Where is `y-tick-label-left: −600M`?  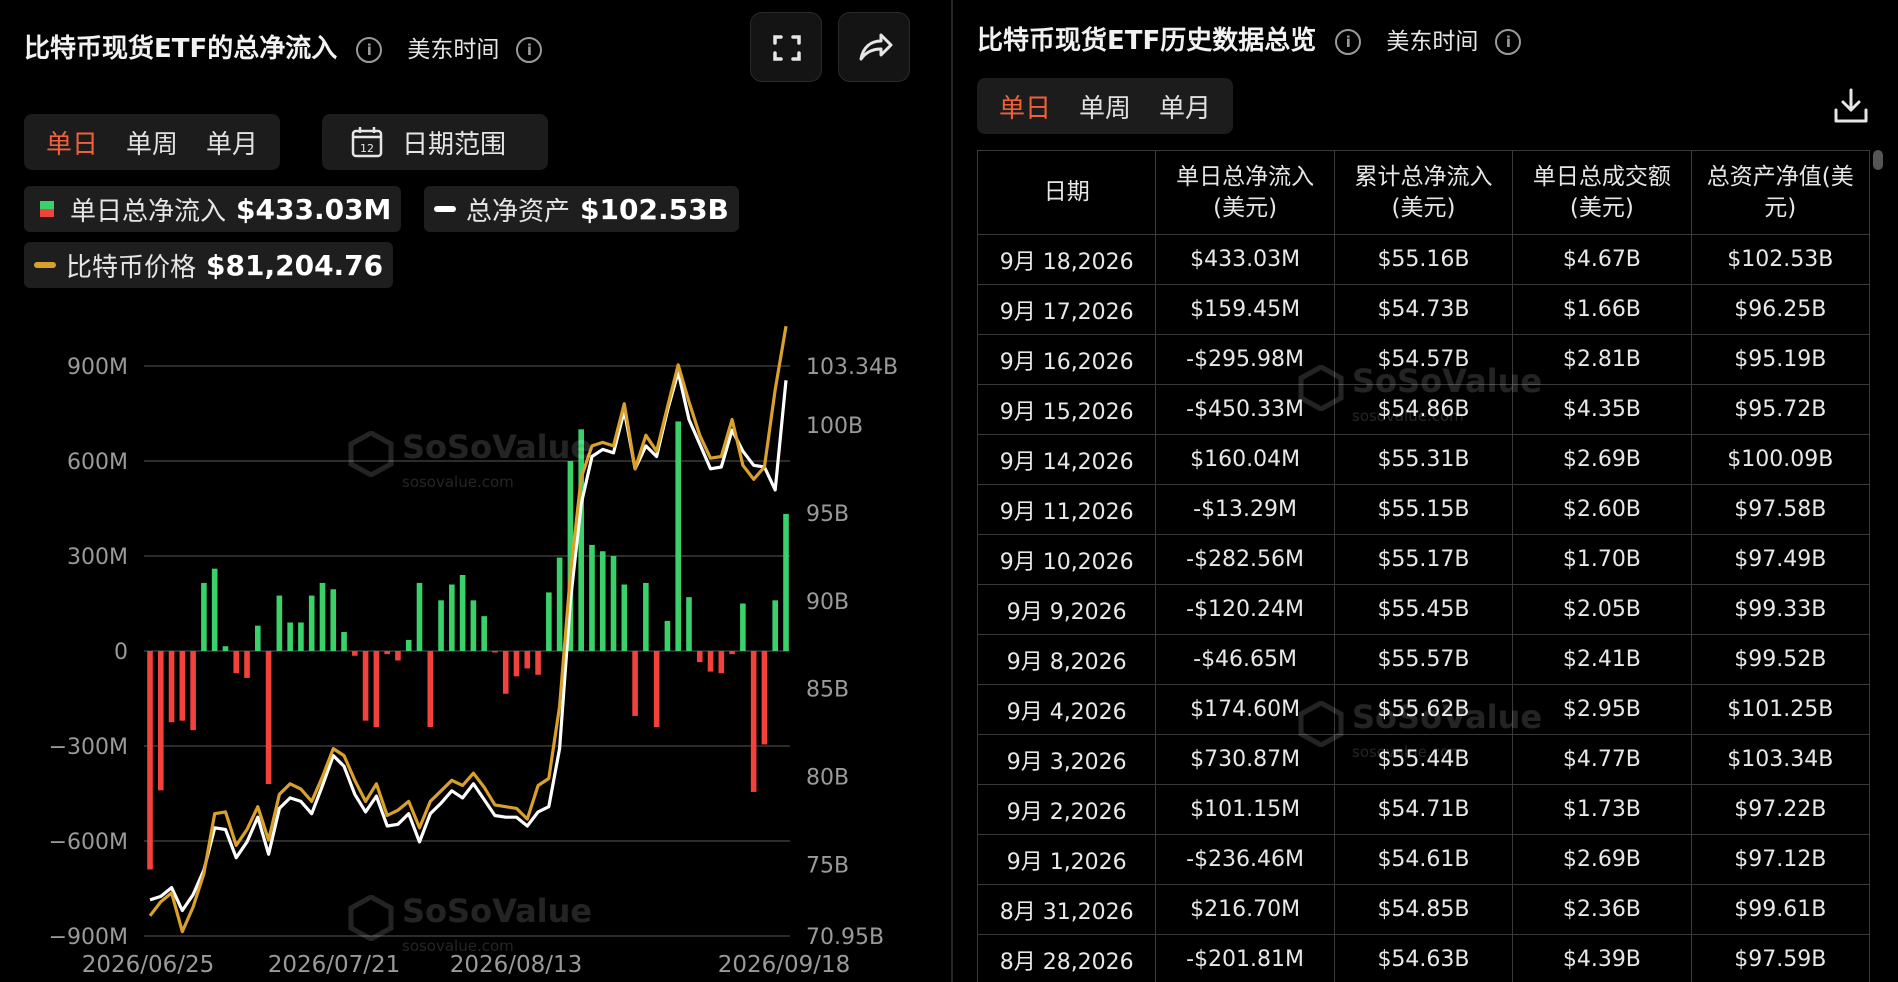
y-tick-label-left: −600M is located at coordinates (88, 842).